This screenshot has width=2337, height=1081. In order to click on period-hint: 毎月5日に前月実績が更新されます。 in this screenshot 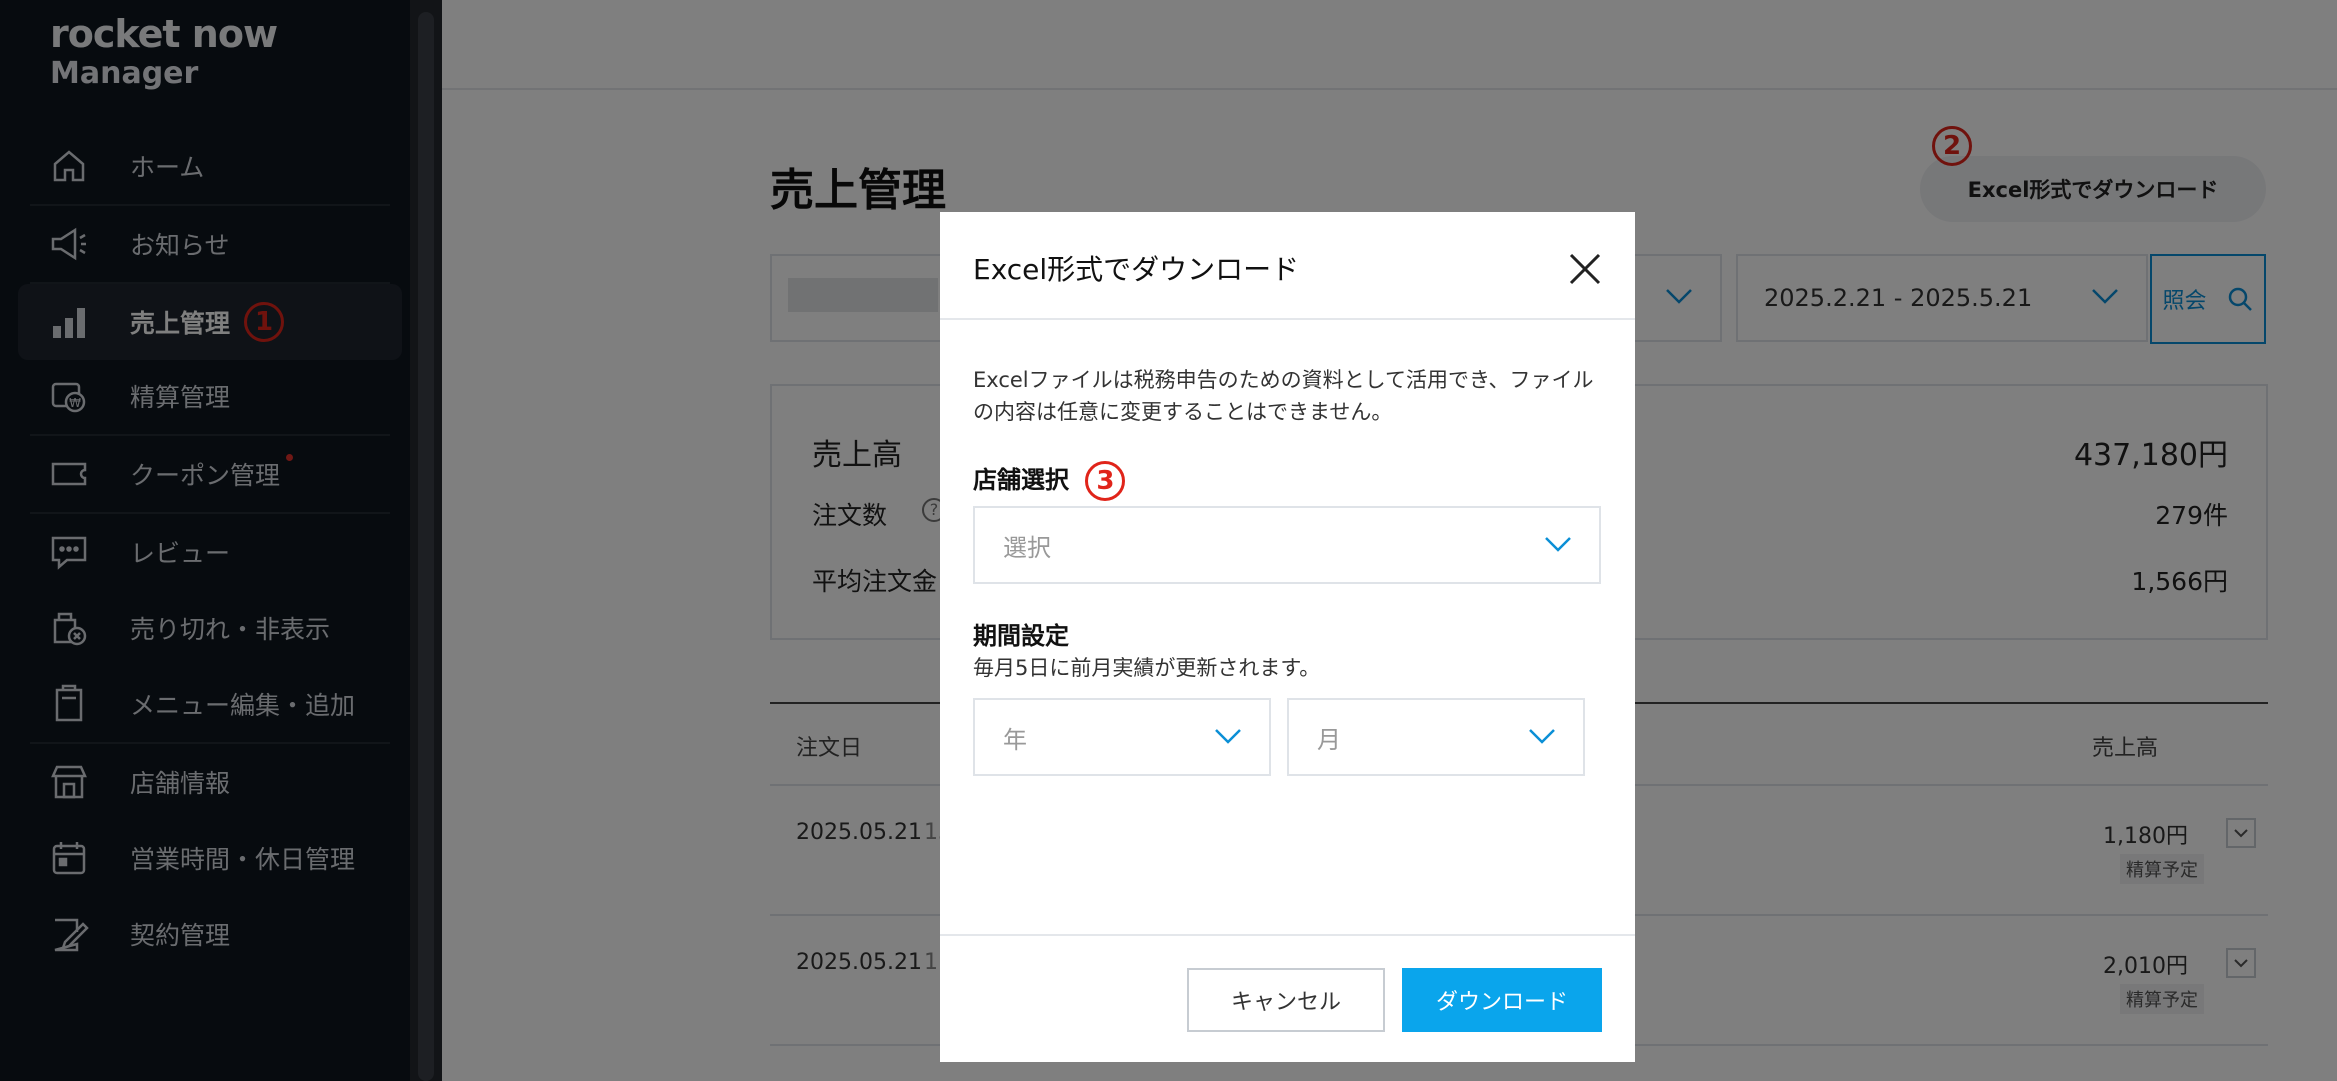, I will do `click(1147, 668)`.